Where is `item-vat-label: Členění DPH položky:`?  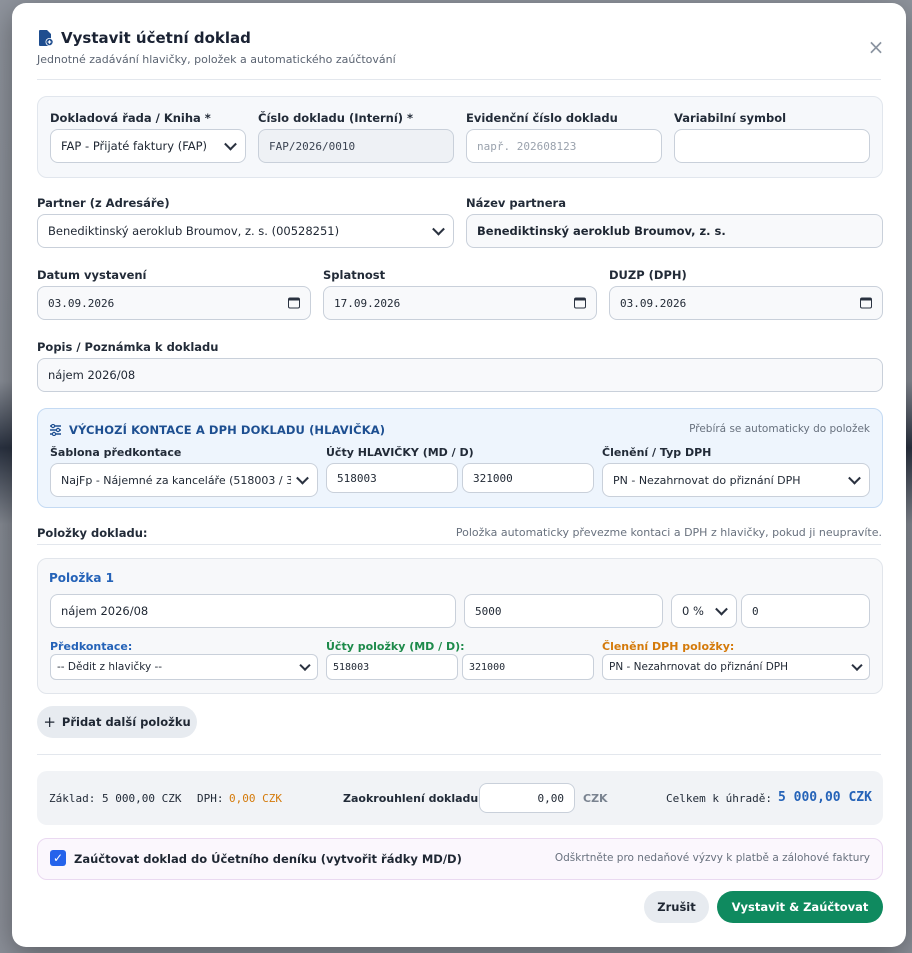 item-vat-label: Členění DPH položky: is located at coordinates (668, 646).